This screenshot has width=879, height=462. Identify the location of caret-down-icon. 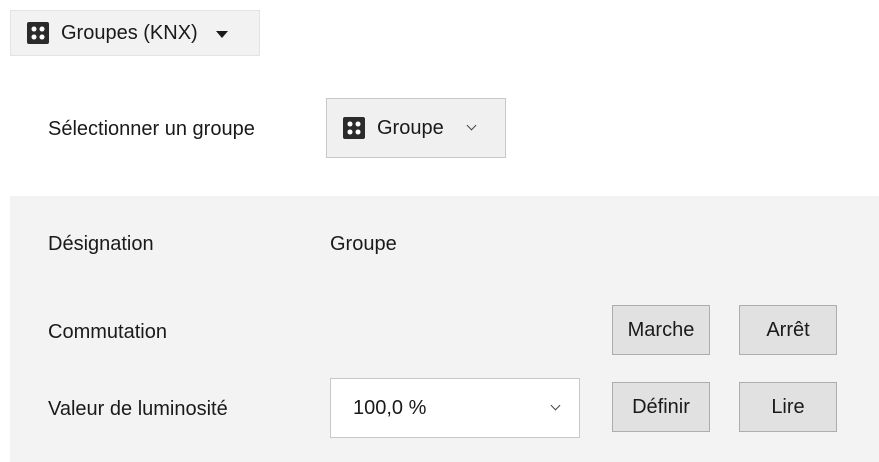
(221, 34).